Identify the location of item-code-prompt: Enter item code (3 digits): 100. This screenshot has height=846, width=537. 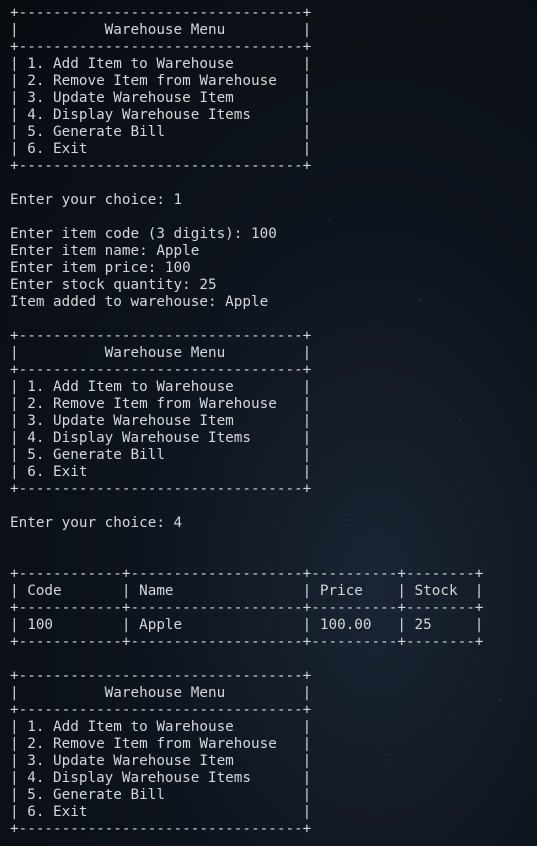
(143, 234).